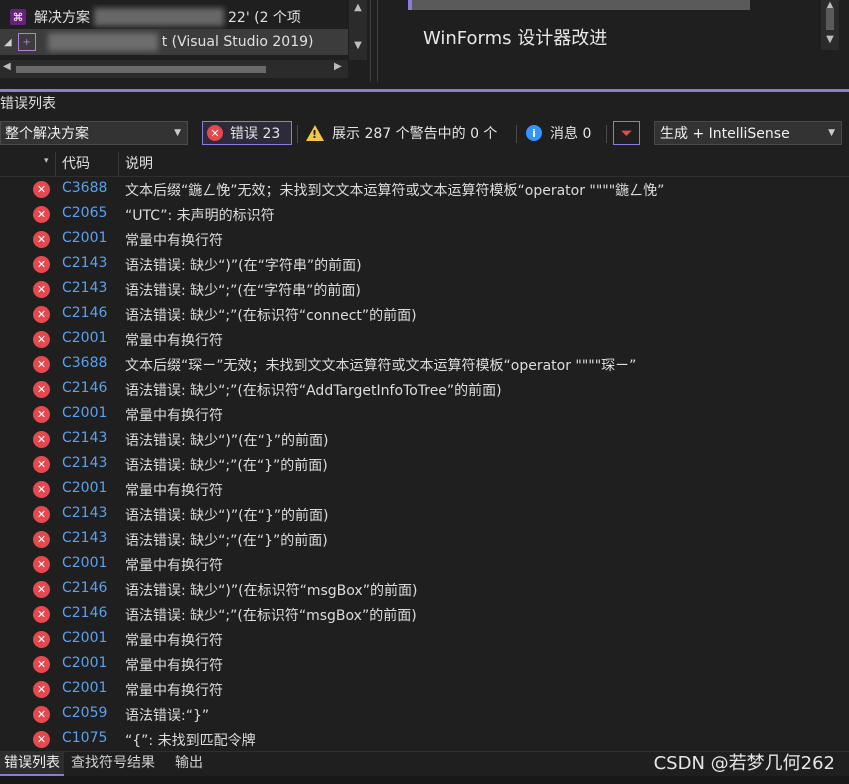 The image size is (849, 784). I want to click on error-row: ✕ C2146 语法错误: 缺少“)”(在标识符“msgBox”的前面), so click(424, 589).